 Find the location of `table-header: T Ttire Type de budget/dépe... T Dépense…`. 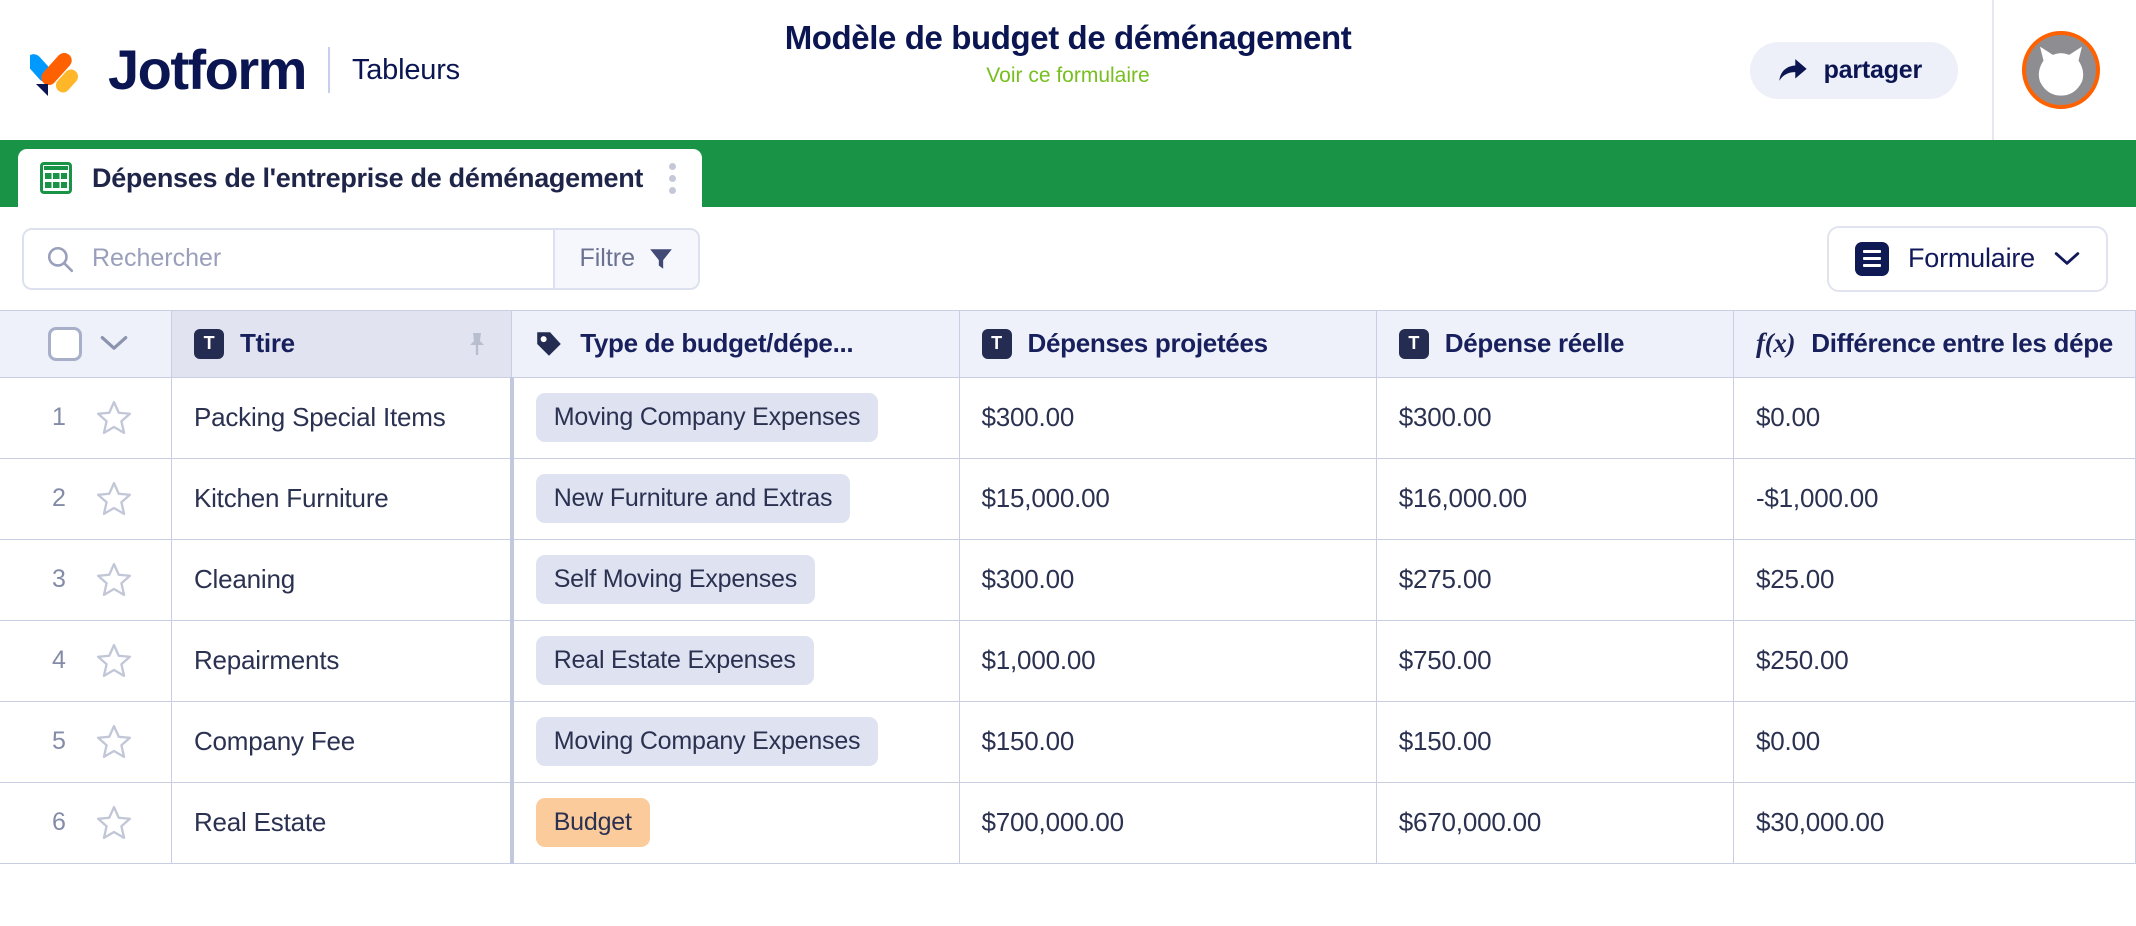

table-header: T Ttire Type de budget/dépe... T Dépense… is located at coordinates (1068, 344).